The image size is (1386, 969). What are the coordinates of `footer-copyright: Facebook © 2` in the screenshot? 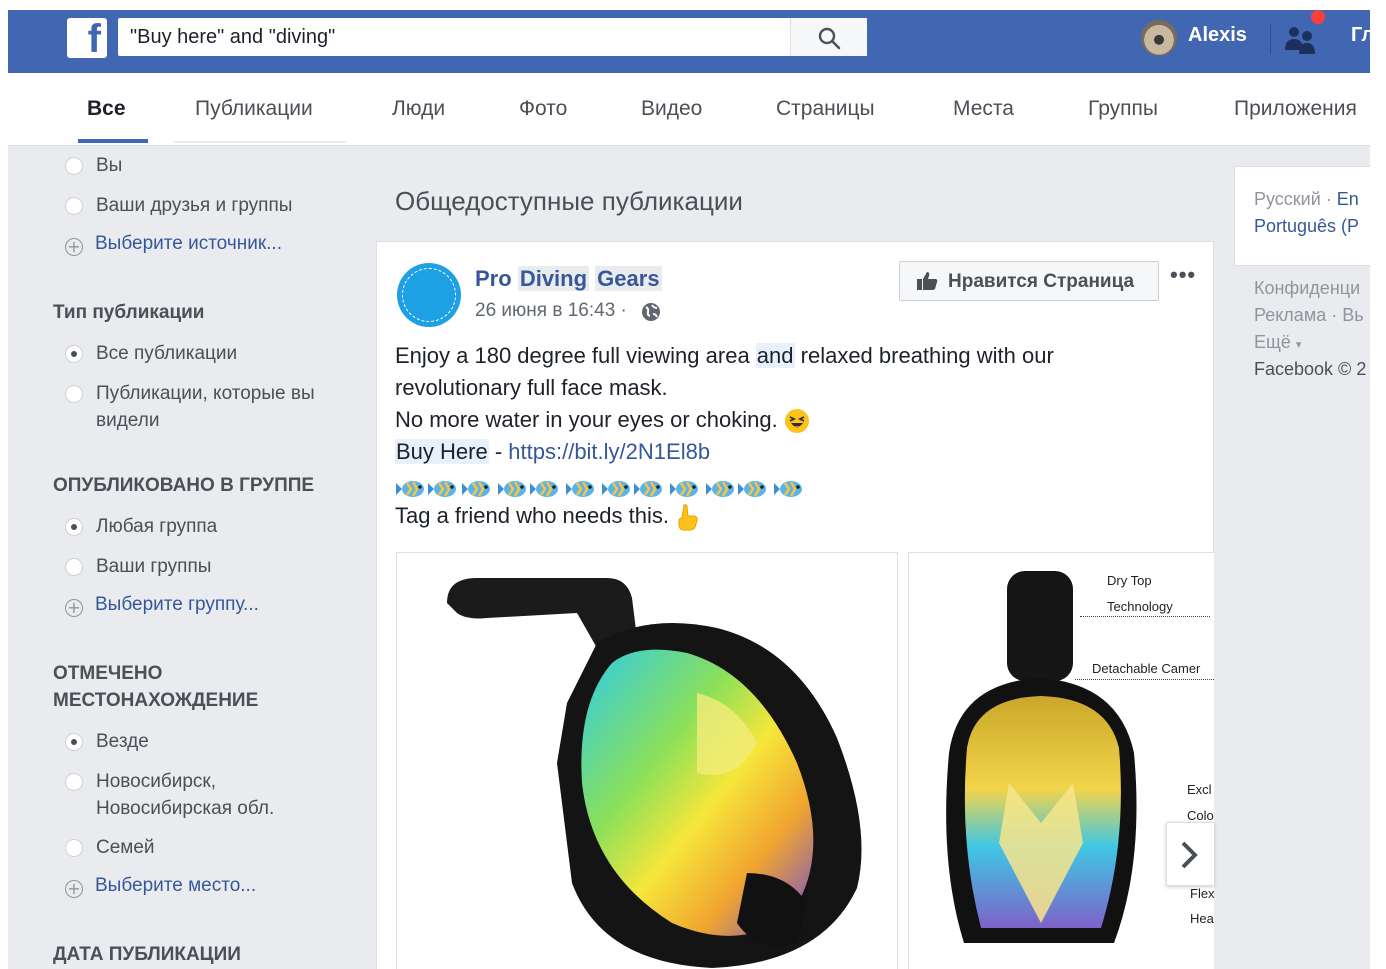 It's located at (1310, 369).